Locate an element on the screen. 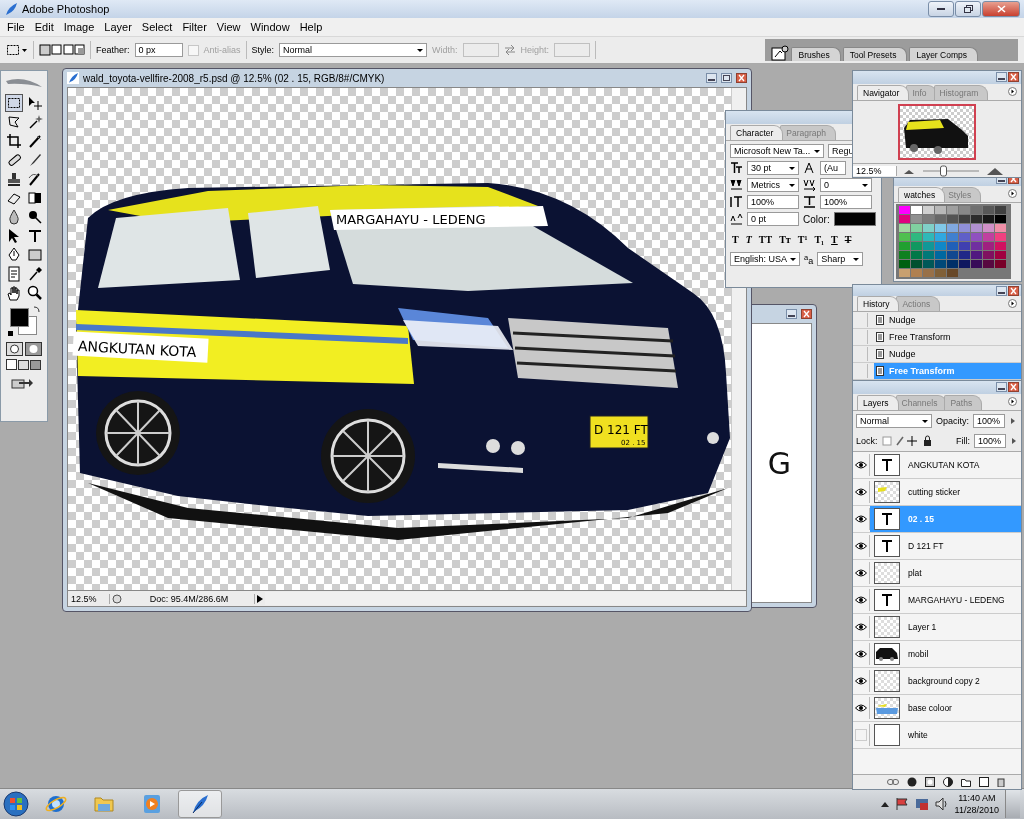  trash-icon is located at coordinates (1001, 782).